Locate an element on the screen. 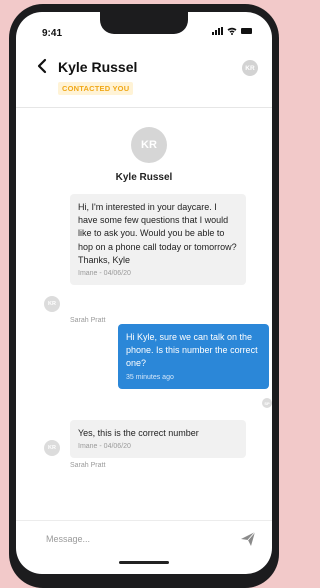 The height and width of the screenshot is (588, 320). home-indicator is located at coordinates (144, 562).